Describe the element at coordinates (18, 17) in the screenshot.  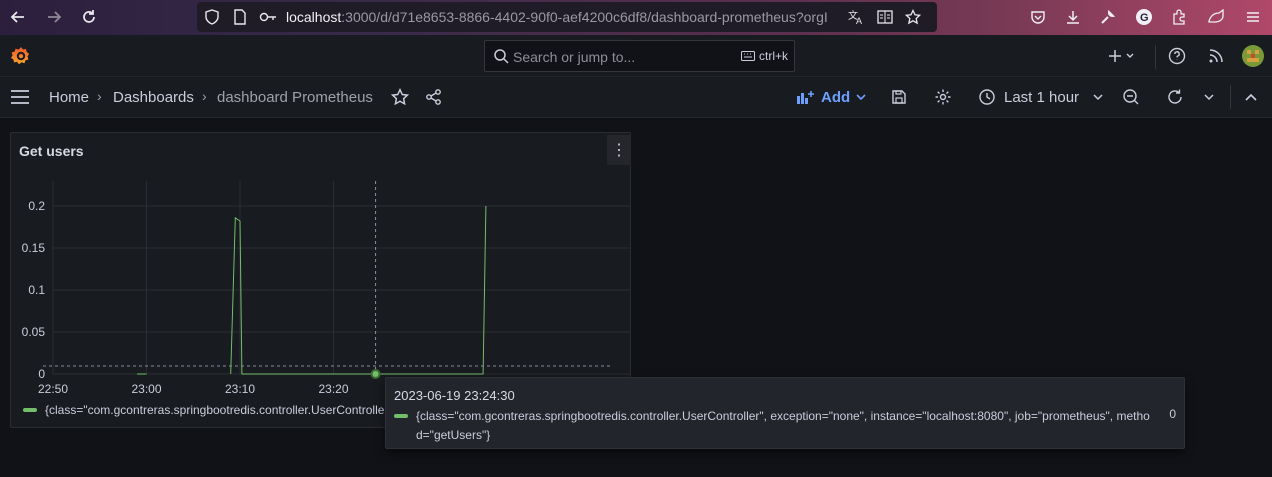
I see `back-arrow-icon` at that location.